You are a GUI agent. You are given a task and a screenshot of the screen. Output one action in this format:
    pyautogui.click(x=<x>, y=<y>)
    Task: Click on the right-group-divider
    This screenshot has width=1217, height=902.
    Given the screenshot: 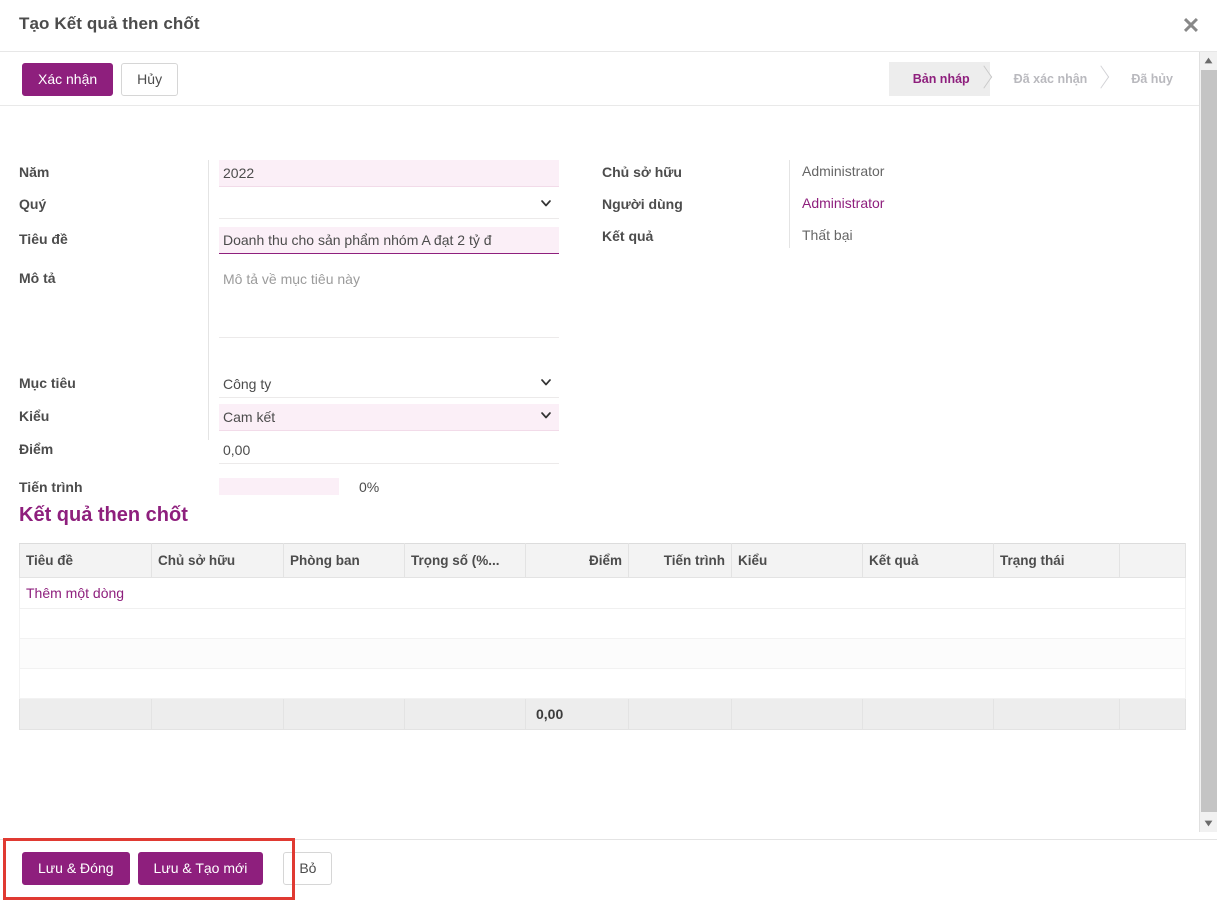 What is the action you would take?
    pyautogui.click(x=789, y=204)
    